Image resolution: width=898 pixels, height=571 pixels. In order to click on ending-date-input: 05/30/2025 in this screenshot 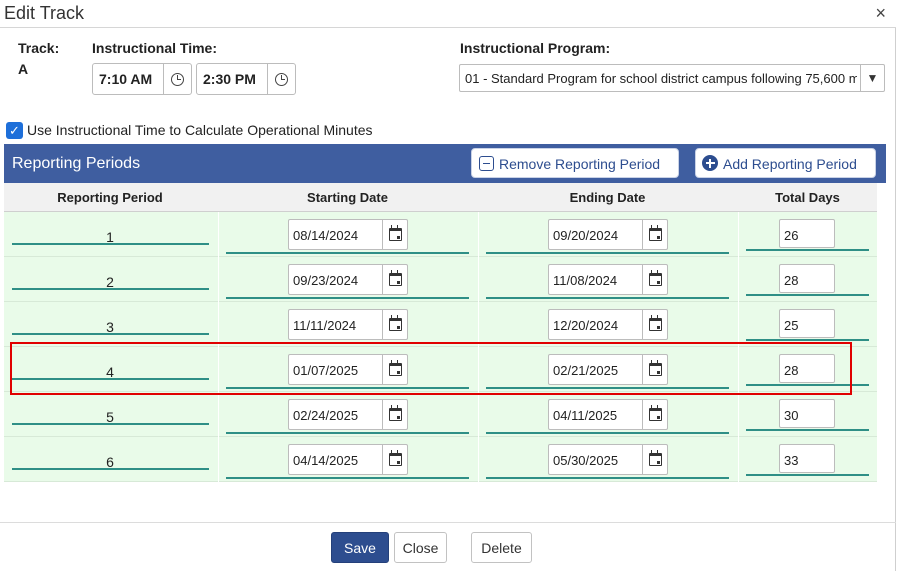, I will do `click(608, 459)`.